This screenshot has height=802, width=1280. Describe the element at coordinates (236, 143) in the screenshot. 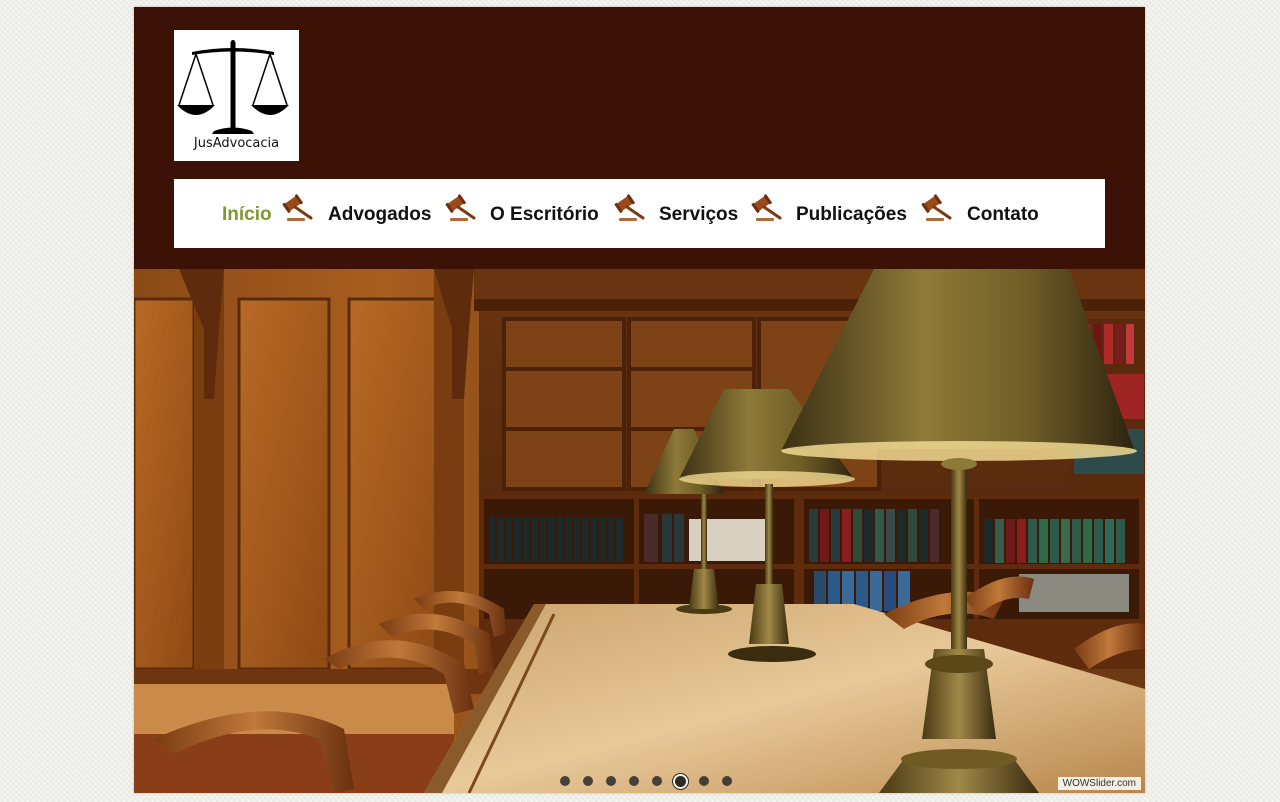

I see `logo-text: JusAdvocacia` at that location.